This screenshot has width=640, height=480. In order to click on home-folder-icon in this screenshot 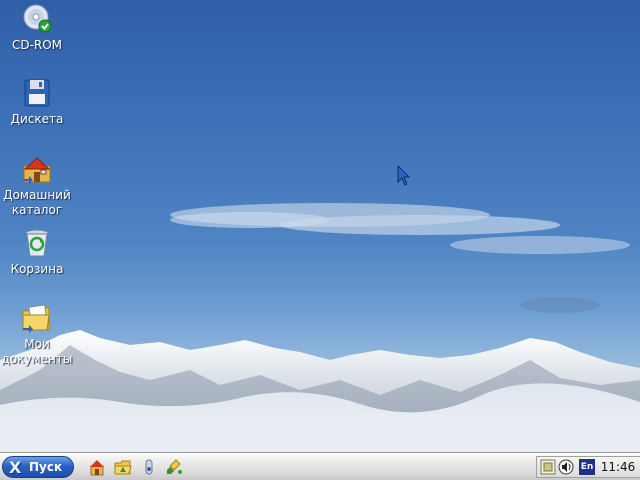, I will do `click(37, 170)`.